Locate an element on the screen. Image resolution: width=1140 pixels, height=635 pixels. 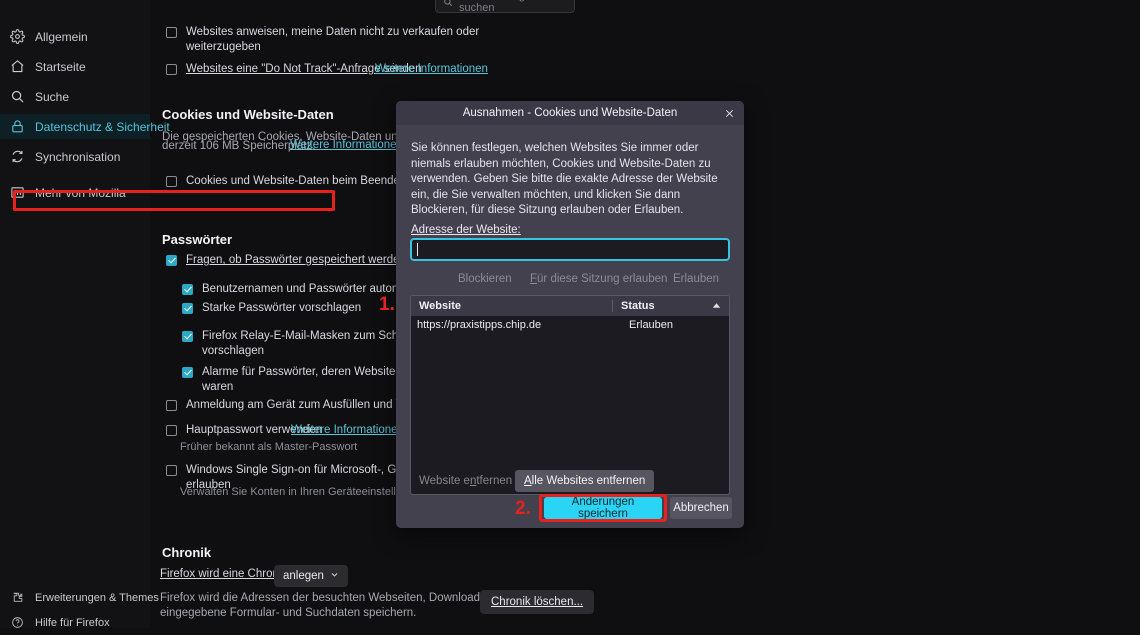
chevron-down-icon is located at coordinates (334, 576).